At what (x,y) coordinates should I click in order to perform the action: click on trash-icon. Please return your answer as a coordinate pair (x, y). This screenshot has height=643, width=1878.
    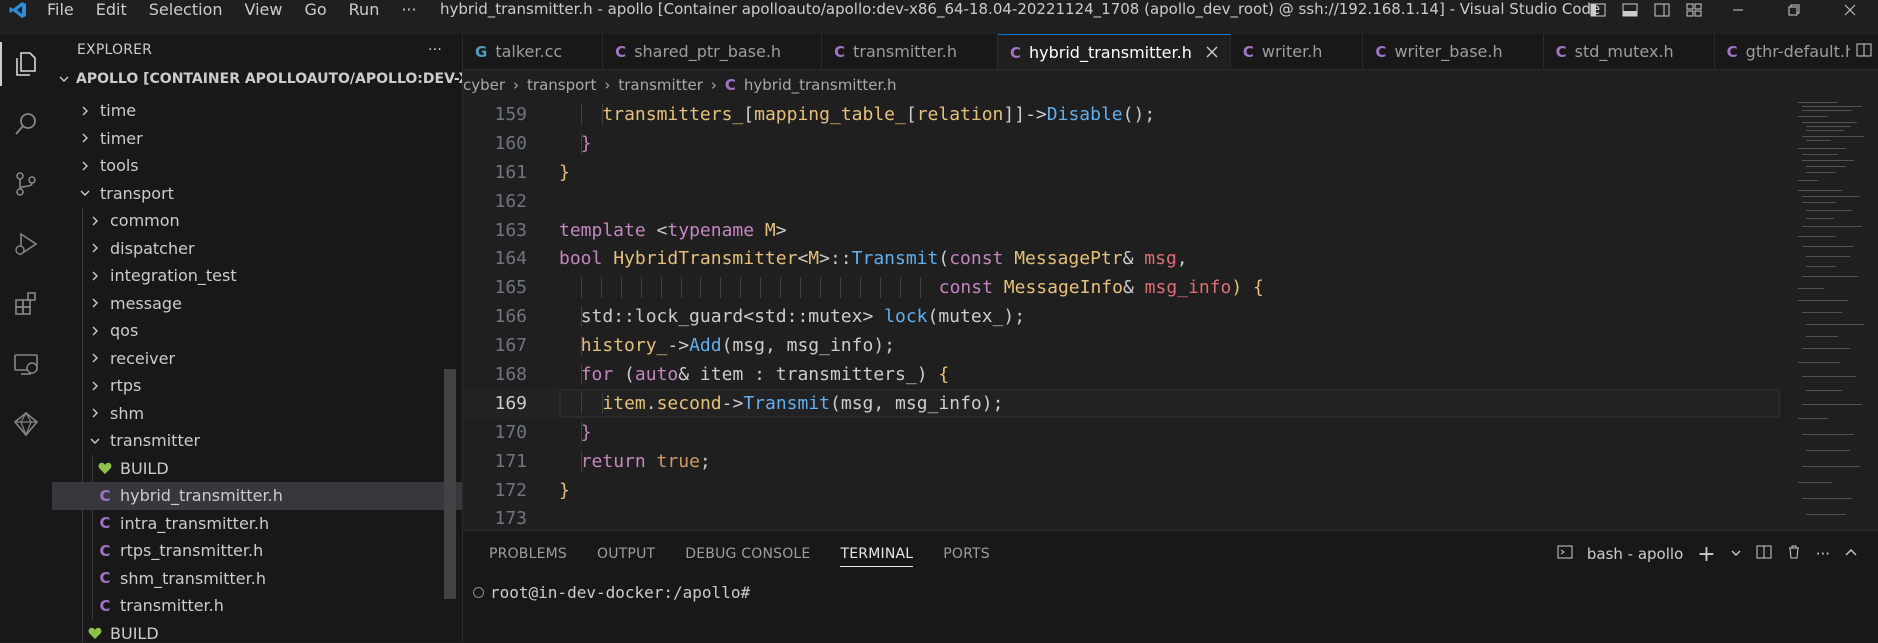
    Looking at the image, I should click on (1794, 554).